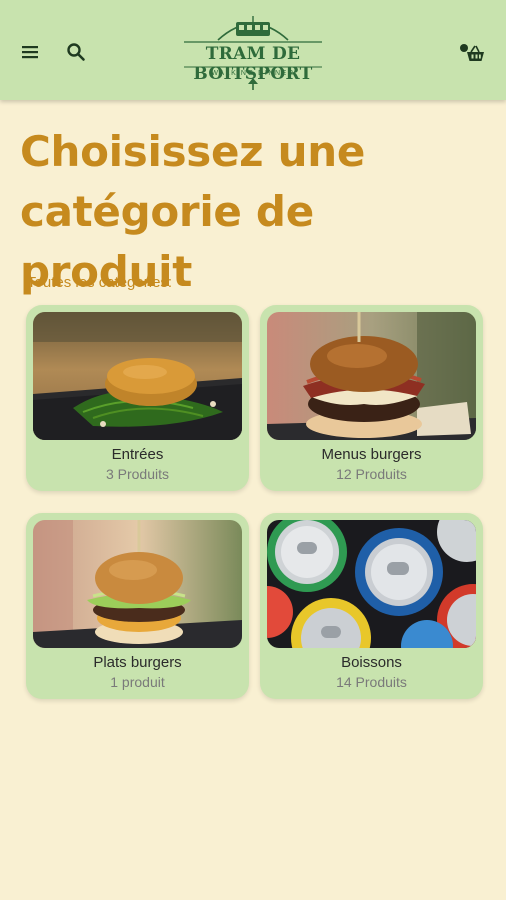  I want to click on cart-icon, so click(472, 52).